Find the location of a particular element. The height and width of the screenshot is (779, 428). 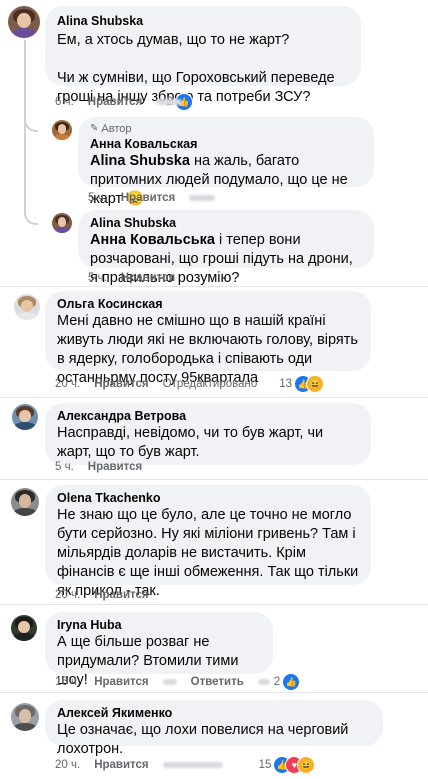

comment-actions: 6 ч. Нравится 2 👍 is located at coordinates (124, 102).